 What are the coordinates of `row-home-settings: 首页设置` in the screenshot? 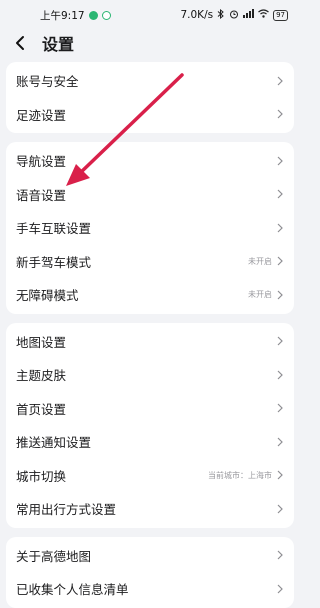 It's located at (150, 409).